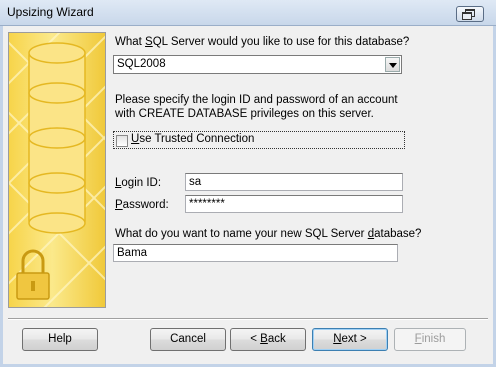 This screenshot has width=496, height=367. What do you see at coordinates (138, 183) in the screenshot?
I see `login-id-label: Login ID:` at bounding box center [138, 183].